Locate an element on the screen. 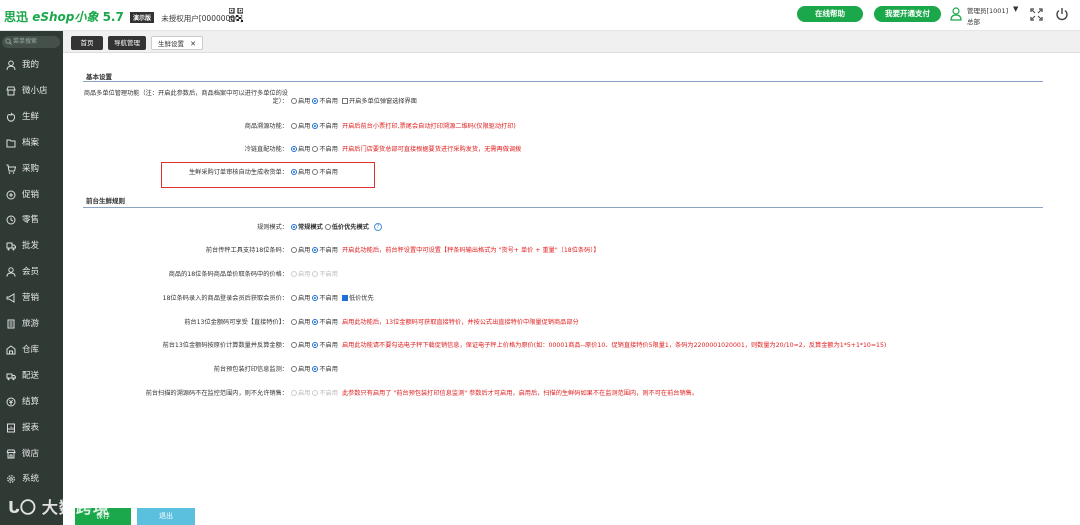  sidebar-item-label: 报表 is located at coordinates (31, 427).